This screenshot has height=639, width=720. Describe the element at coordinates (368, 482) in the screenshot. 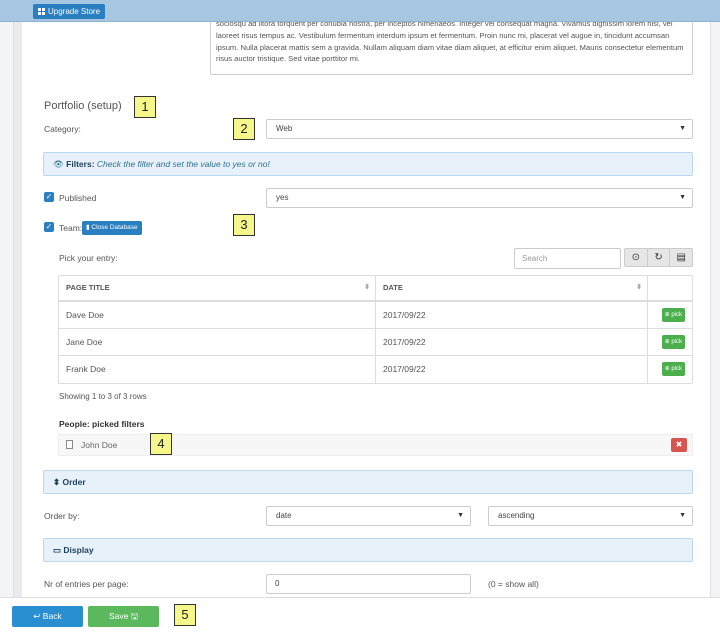

I see `order-panel: ⬍ Order` at that location.